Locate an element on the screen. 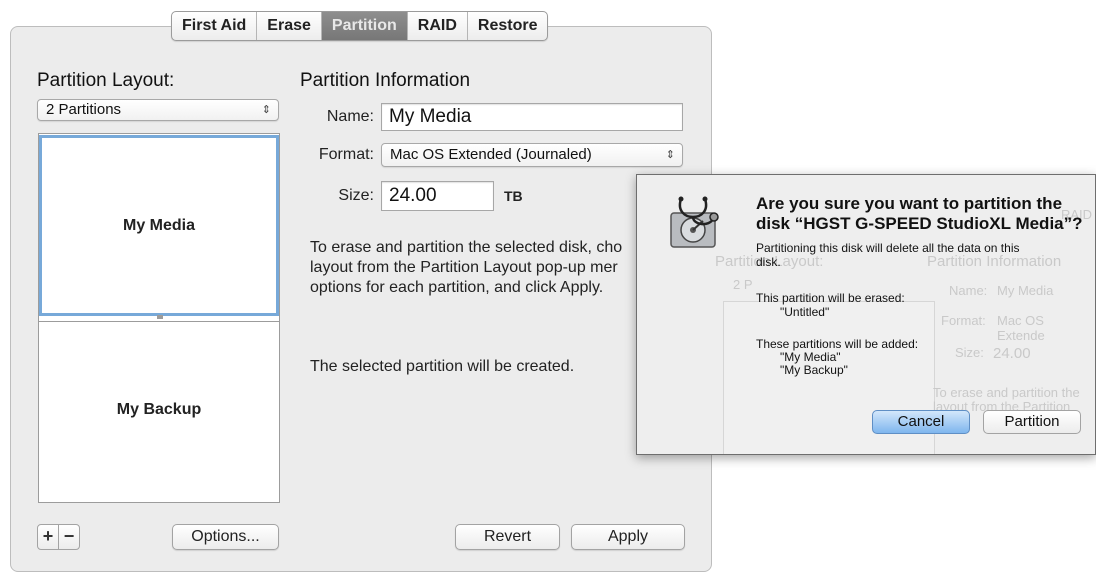 Image resolution: width=1096 pixels, height=574 pixels. name-field: My Media is located at coordinates (532, 117).